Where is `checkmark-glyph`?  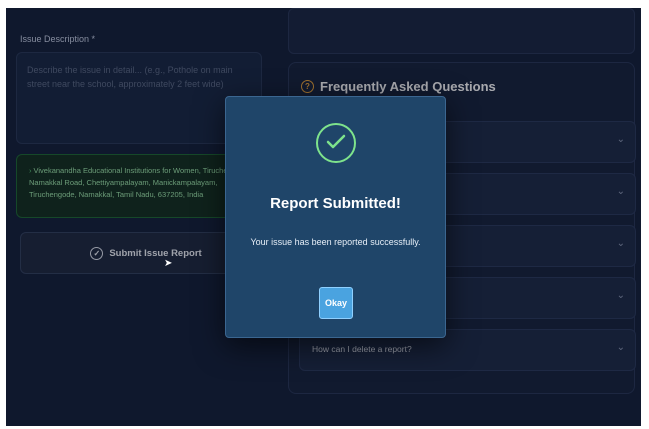 checkmark-glyph is located at coordinates (336, 141).